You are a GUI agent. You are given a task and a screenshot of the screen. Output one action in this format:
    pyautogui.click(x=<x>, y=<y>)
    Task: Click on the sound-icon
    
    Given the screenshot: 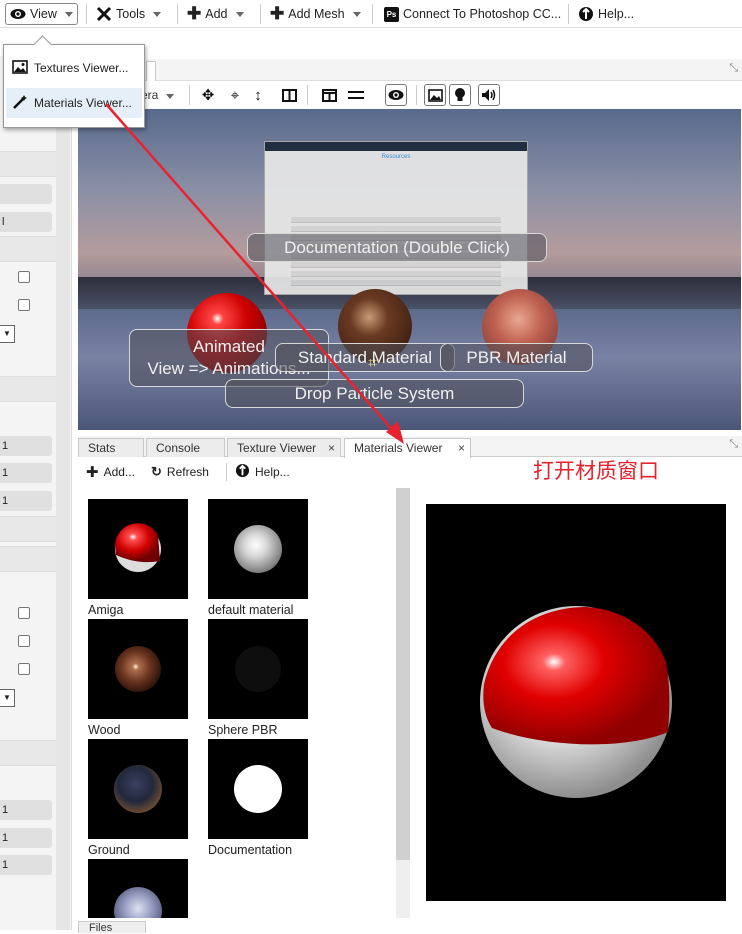 What is the action you would take?
    pyautogui.click(x=489, y=95)
    